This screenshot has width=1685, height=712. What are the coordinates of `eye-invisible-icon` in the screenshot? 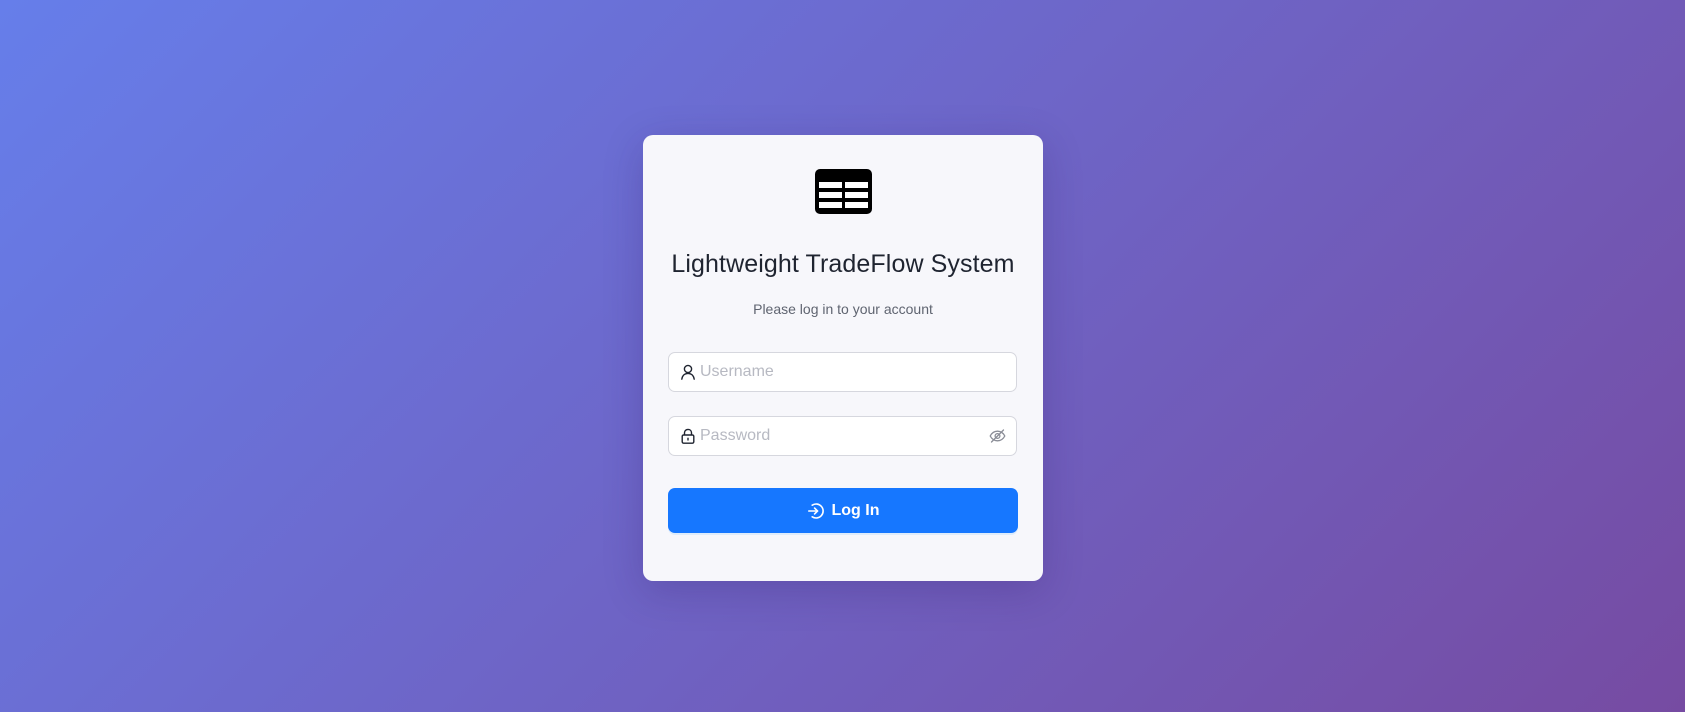 It's located at (997, 436).